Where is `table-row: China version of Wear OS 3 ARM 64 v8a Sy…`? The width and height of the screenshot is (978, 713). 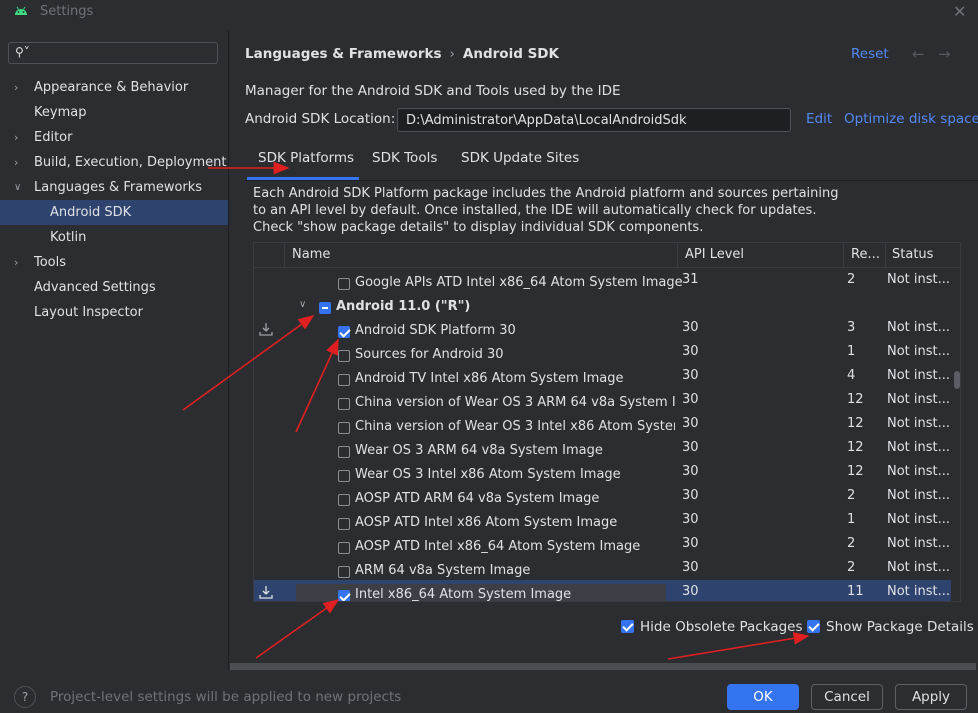 table-row: China version of Wear OS 3 ARM 64 v8a Sy… is located at coordinates (602, 404).